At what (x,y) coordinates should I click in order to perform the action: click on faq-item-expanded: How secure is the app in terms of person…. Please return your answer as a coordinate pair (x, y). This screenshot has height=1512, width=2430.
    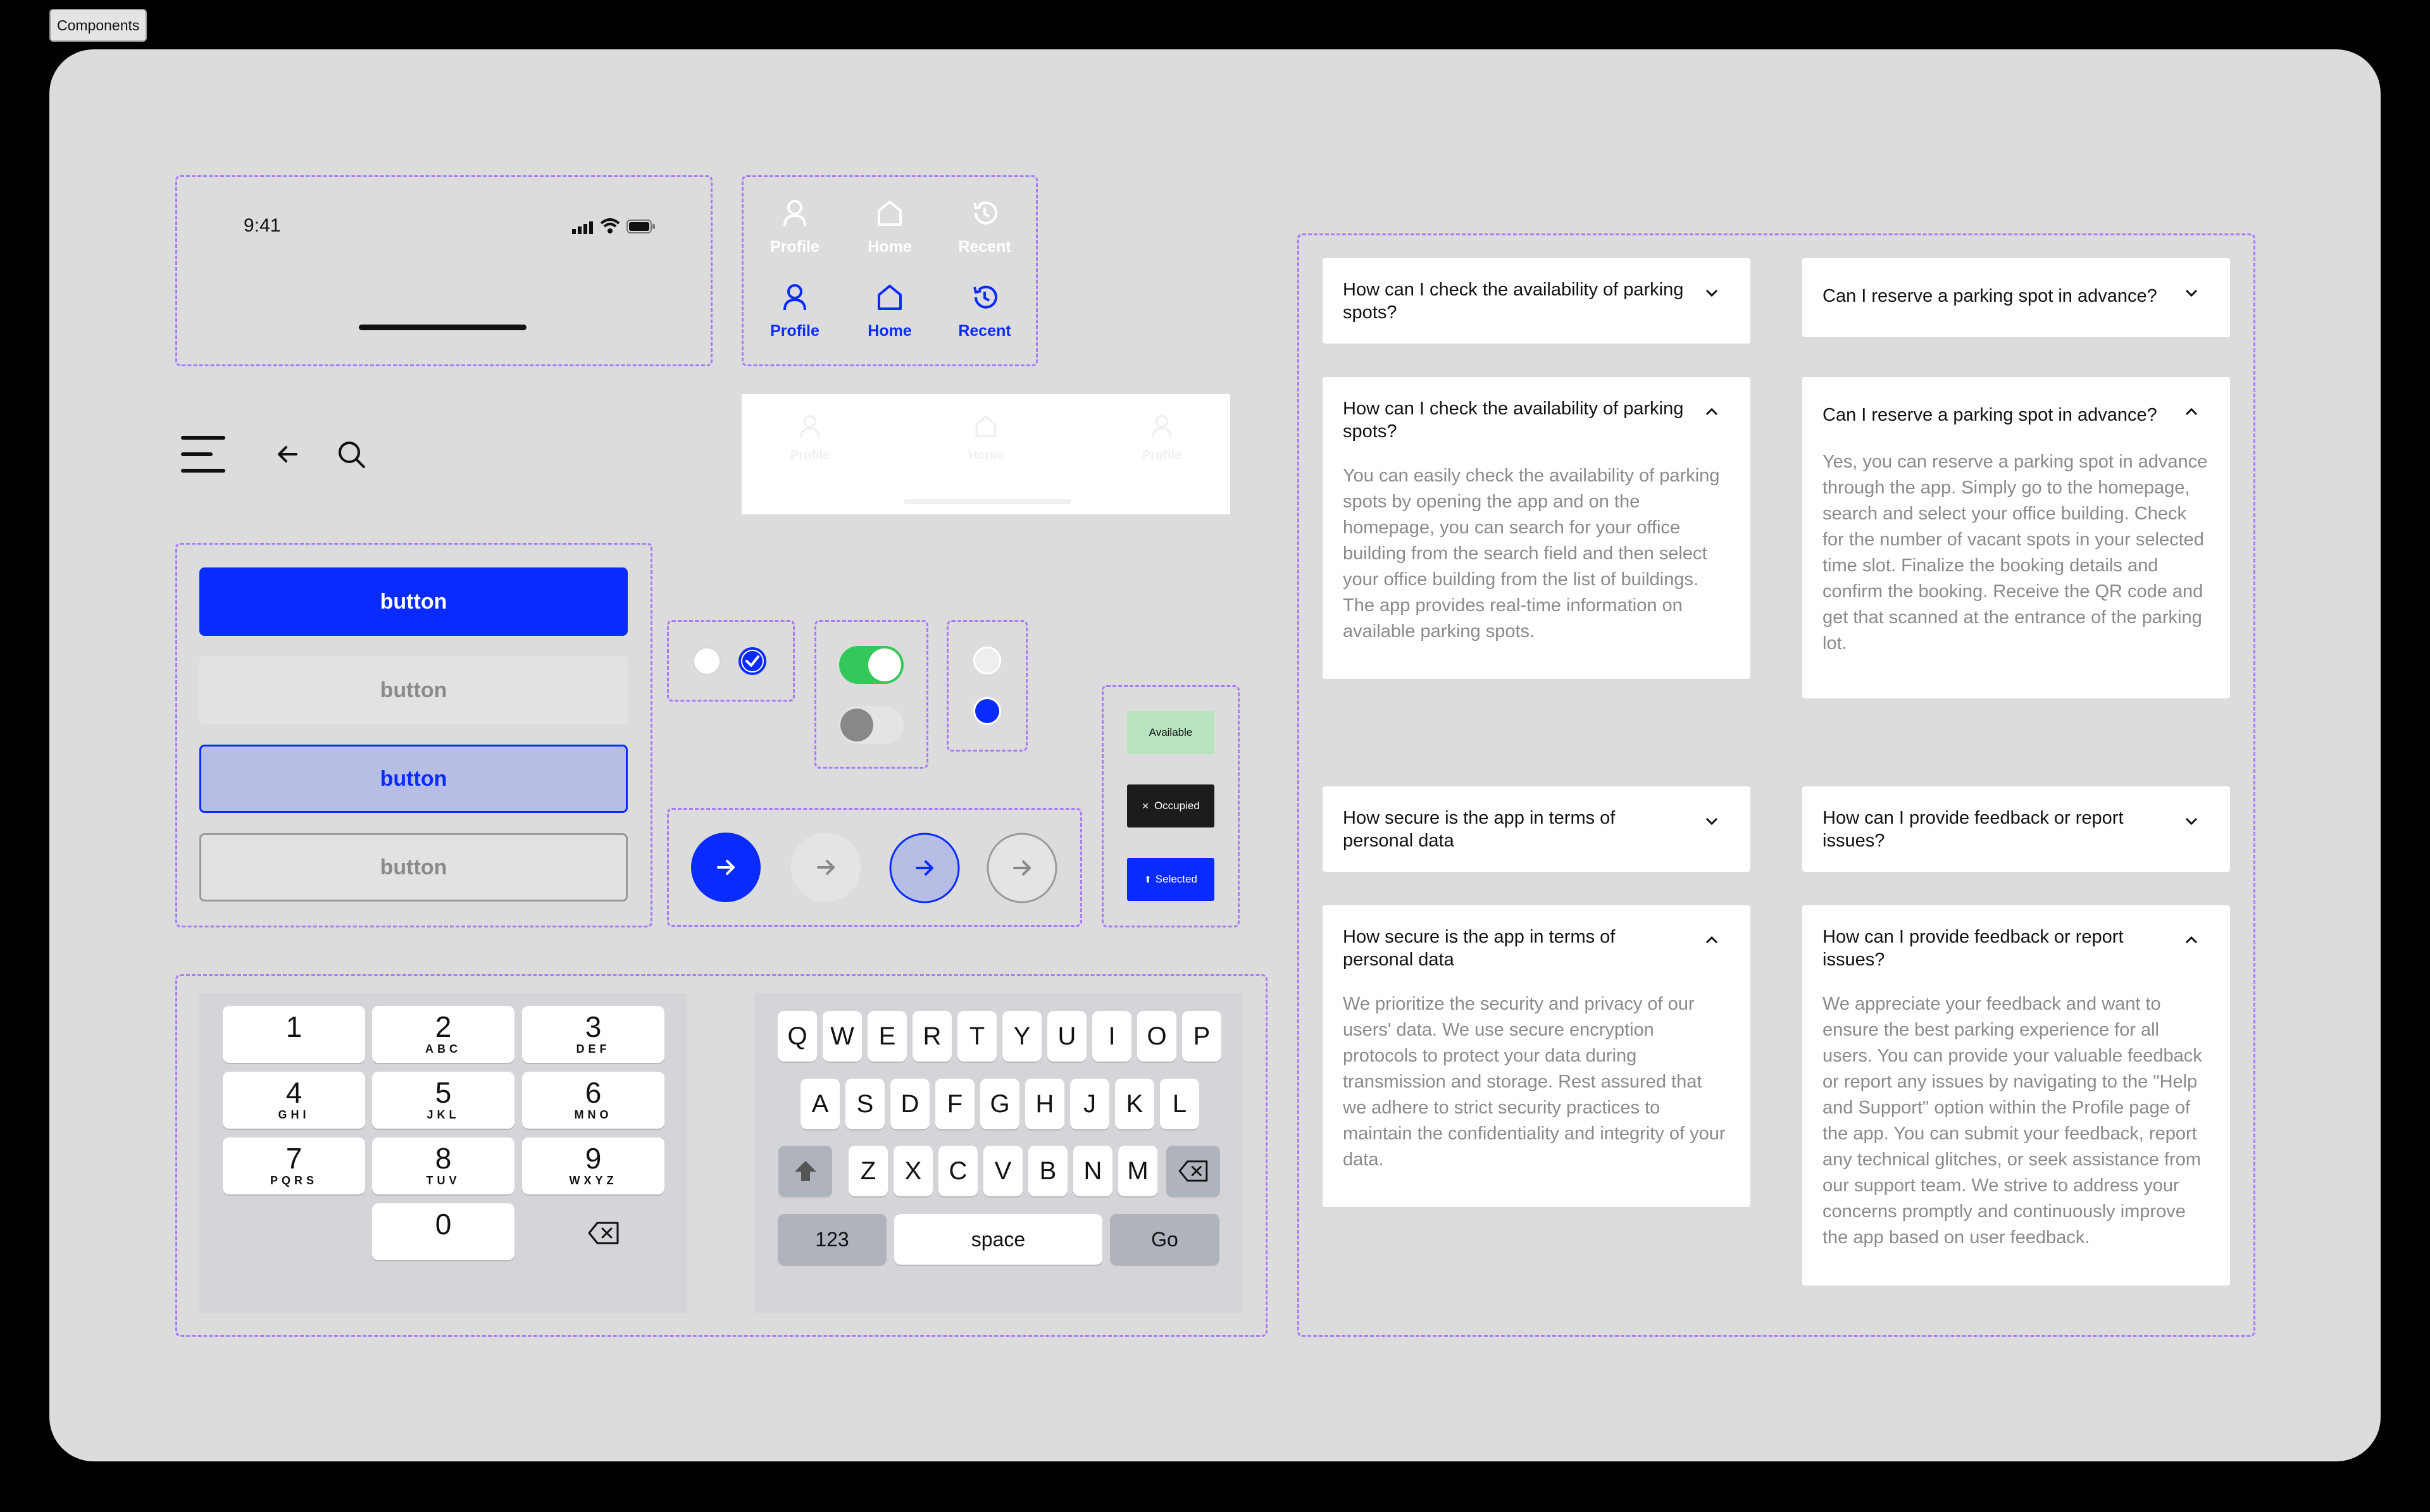
    Looking at the image, I should click on (1536, 1056).